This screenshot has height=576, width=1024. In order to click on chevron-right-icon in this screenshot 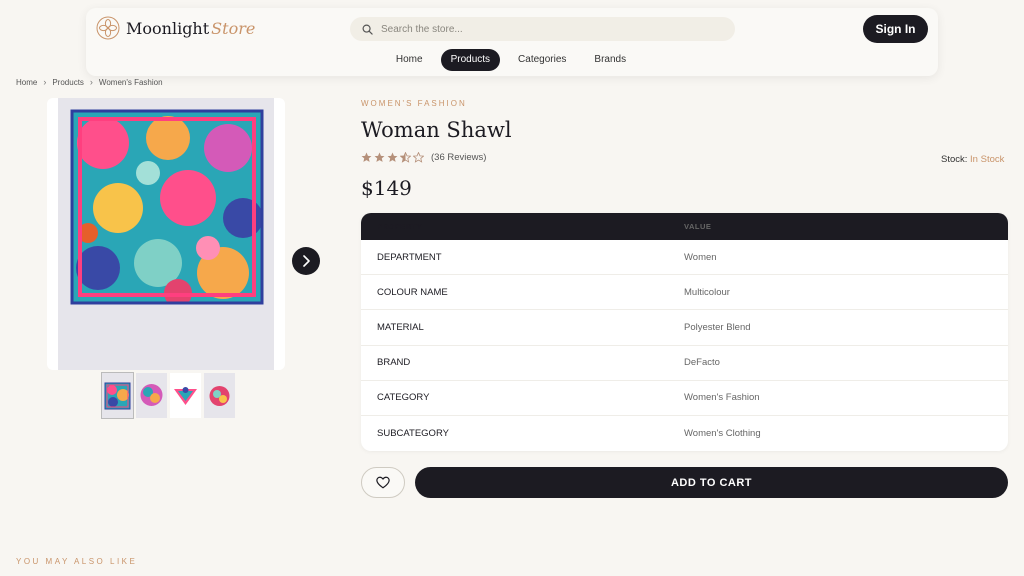, I will do `click(306, 261)`.